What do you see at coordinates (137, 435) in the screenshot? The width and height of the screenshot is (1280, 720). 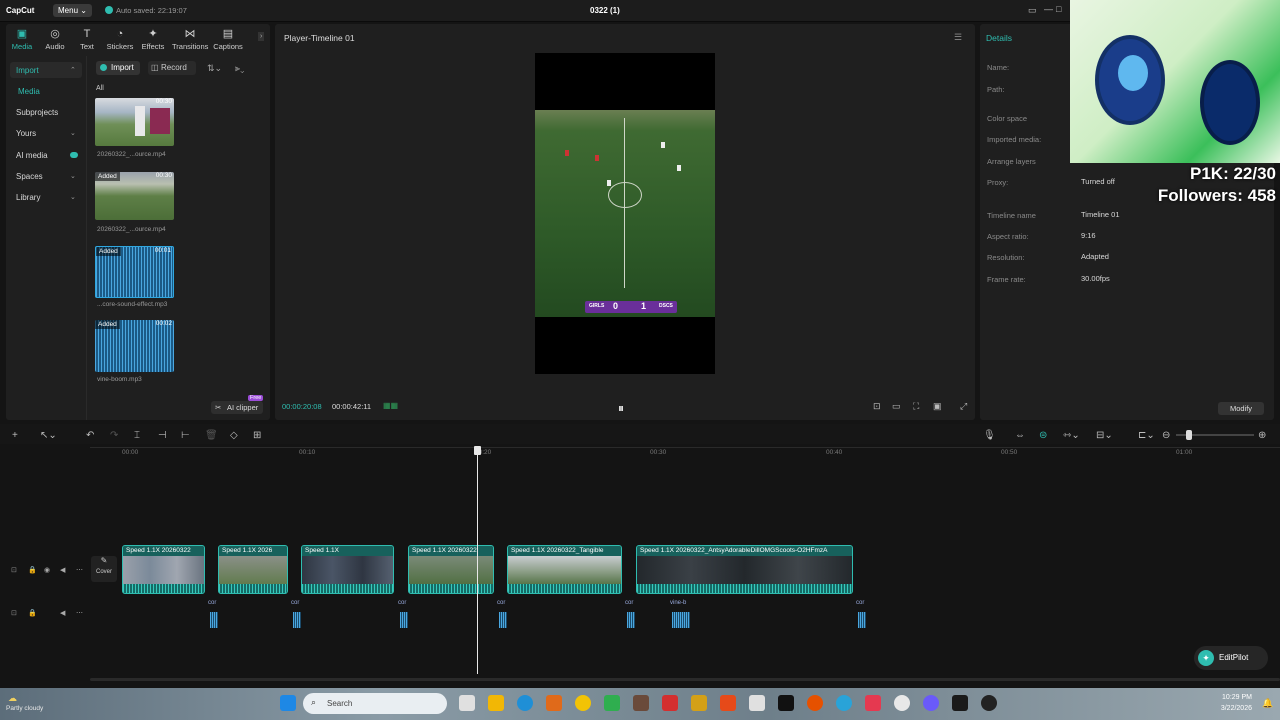 I see `split-icon: ⌶` at bounding box center [137, 435].